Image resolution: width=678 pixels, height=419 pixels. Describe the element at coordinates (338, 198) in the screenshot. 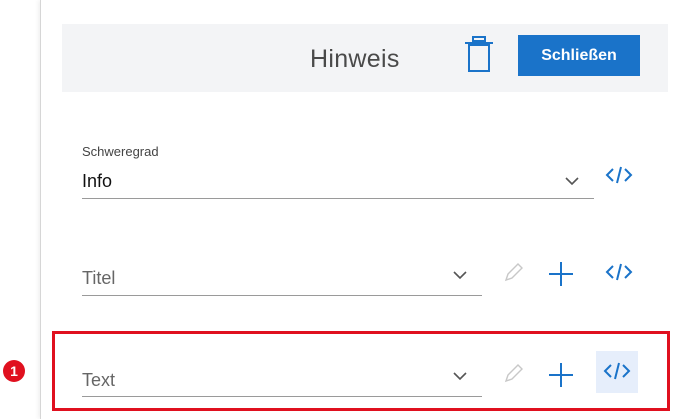

I see `severity-underline` at that location.